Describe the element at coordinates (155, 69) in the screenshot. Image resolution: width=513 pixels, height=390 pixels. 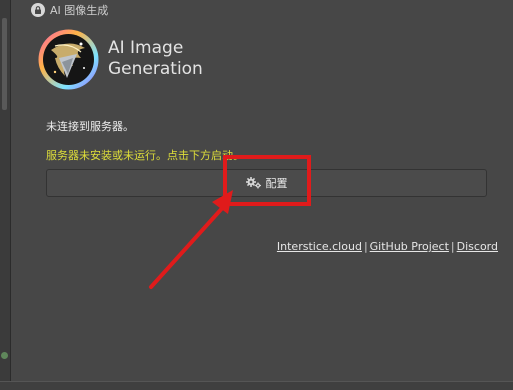
I see `app-title-line2: Generation` at that location.